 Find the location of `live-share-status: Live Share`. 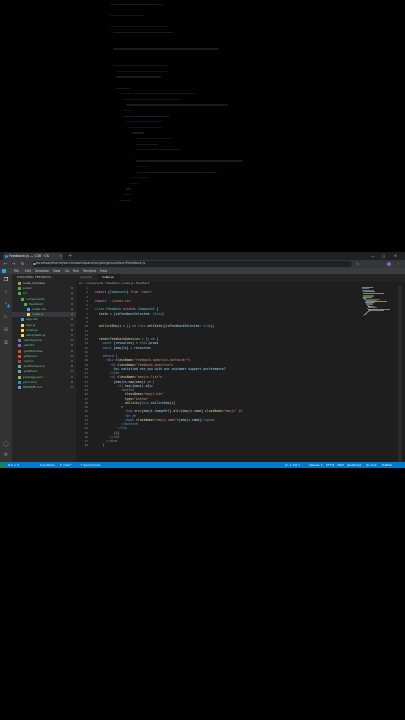

live-share-status: Live Share is located at coordinates (47, 465).